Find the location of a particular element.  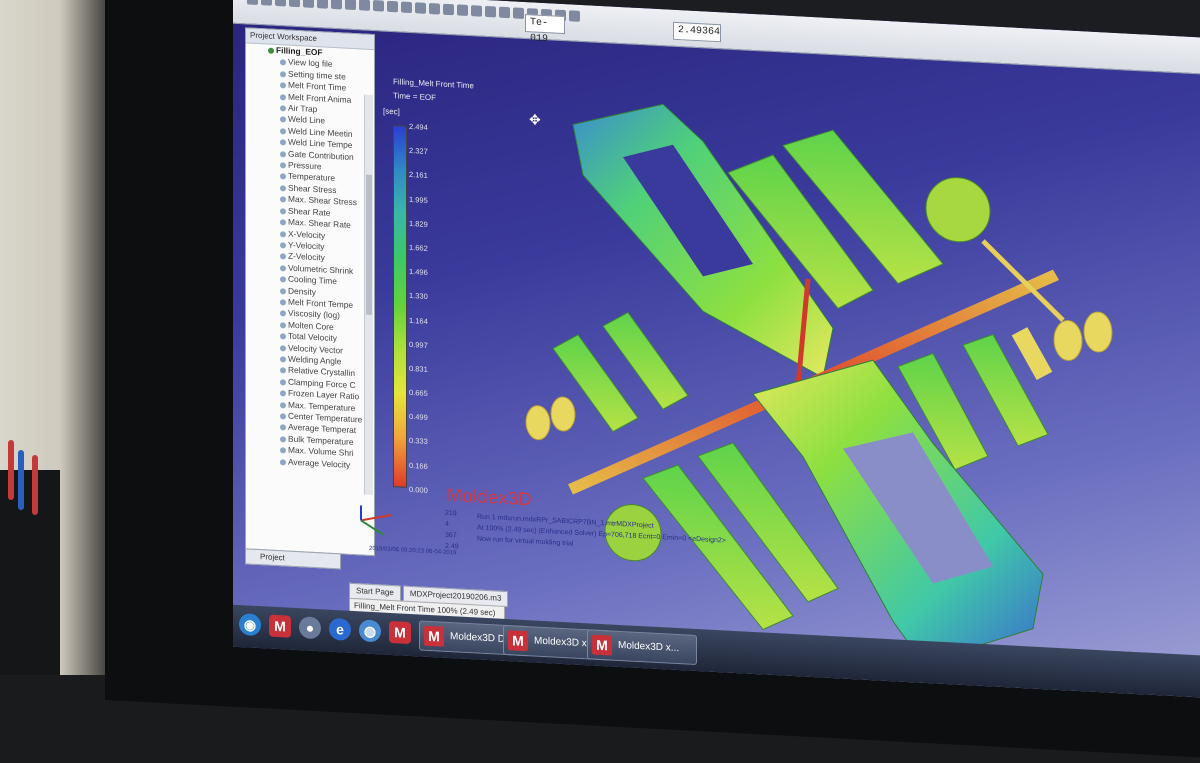

info-number: 219 is located at coordinates (451, 513).